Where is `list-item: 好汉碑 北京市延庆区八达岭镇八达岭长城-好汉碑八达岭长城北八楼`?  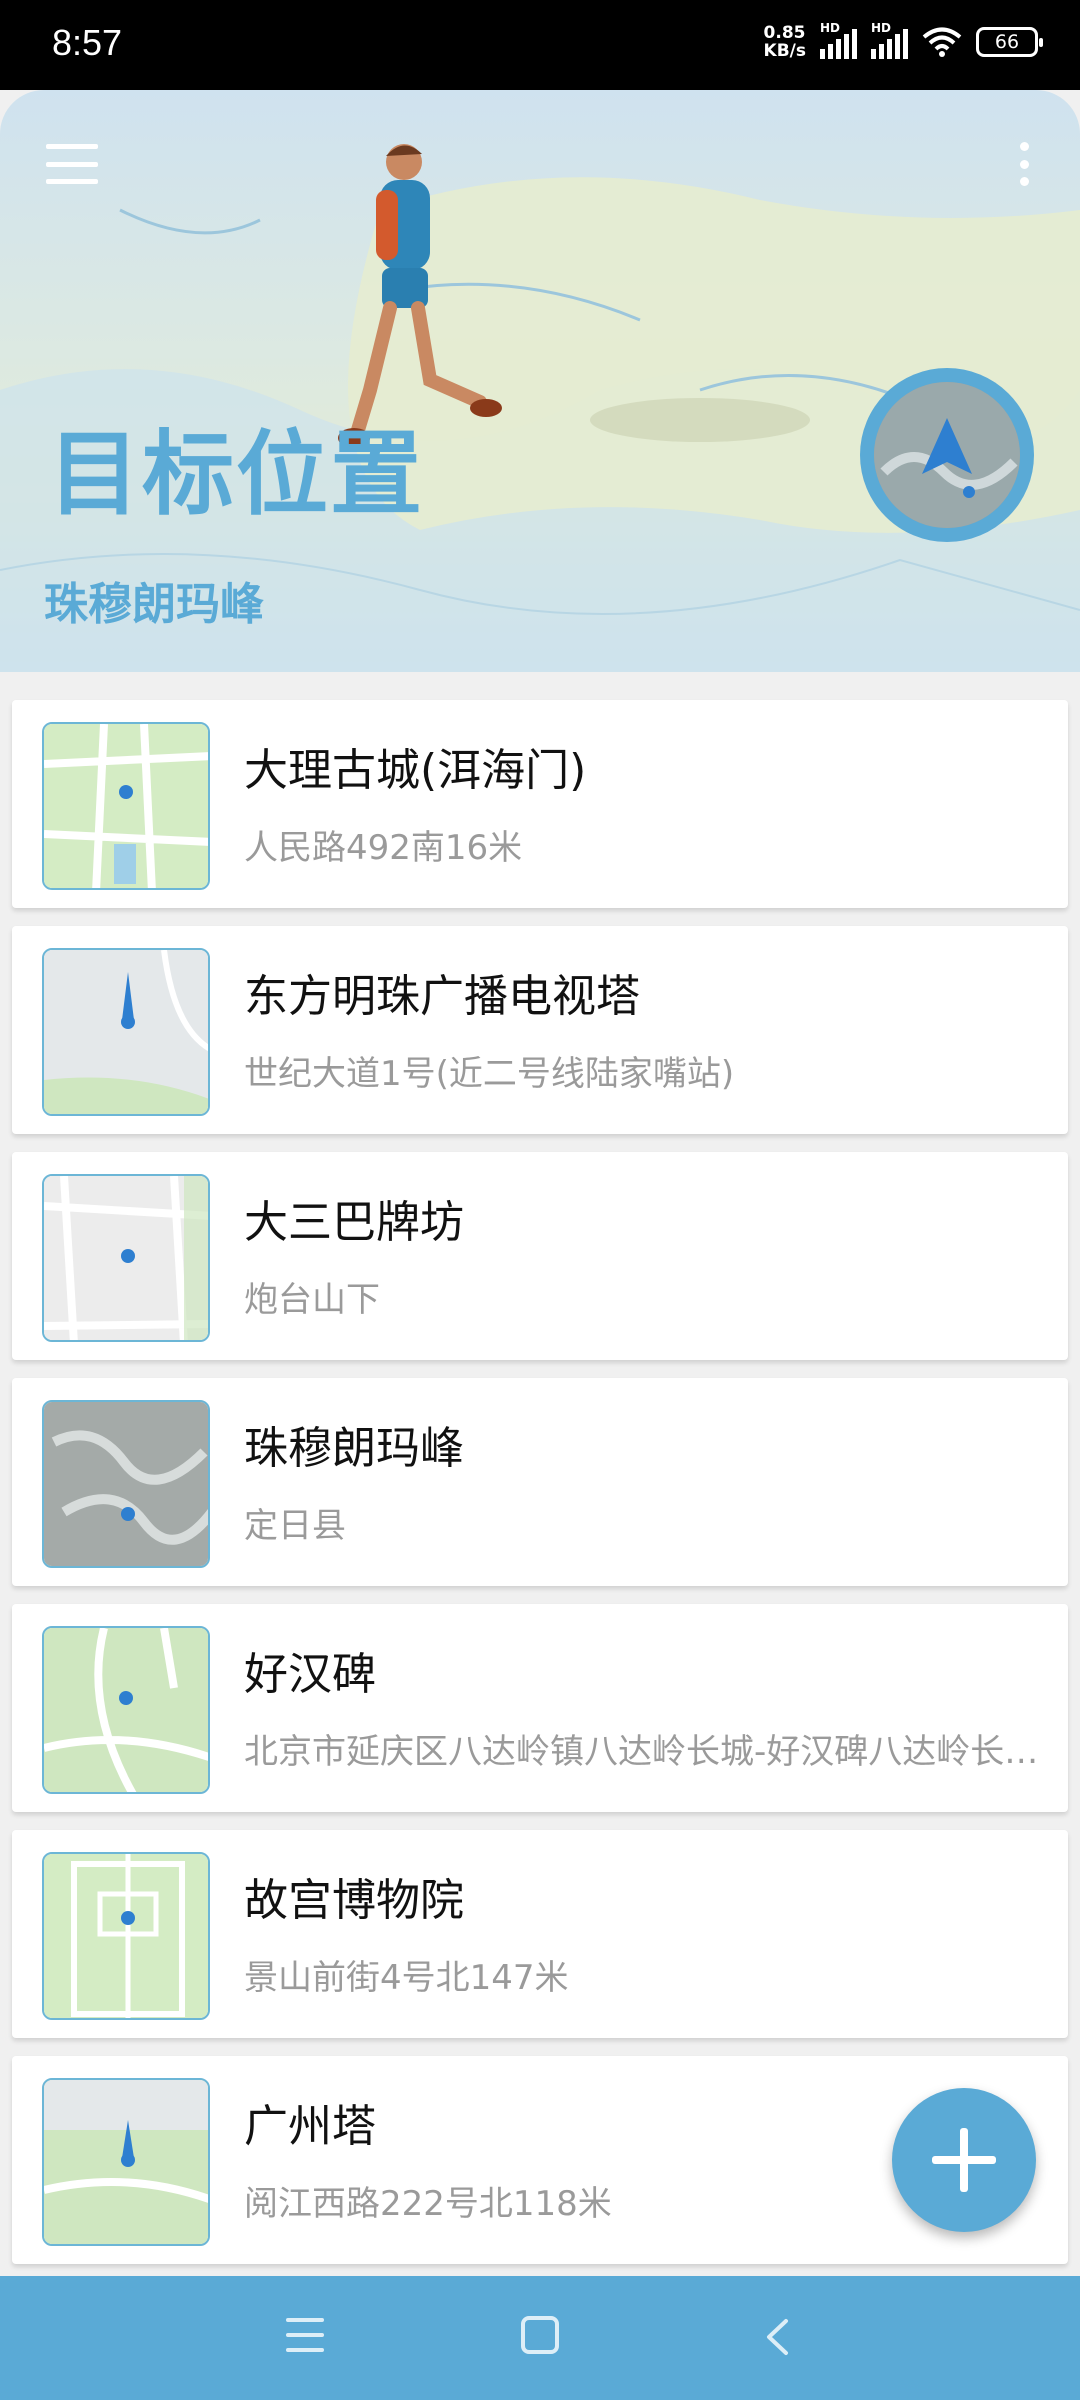 list-item: 好汉碑 北京市延庆区八达岭镇八达岭长城-好汉碑八达岭长城北八楼 is located at coordinates (540, 1708).